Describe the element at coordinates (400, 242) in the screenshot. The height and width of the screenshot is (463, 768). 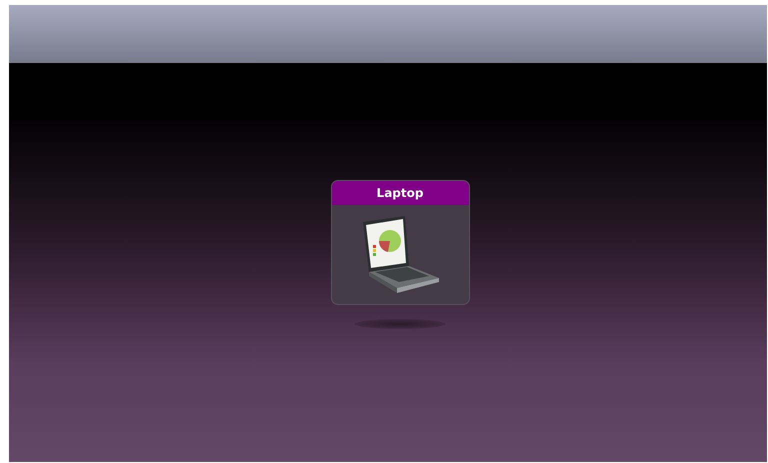
I see `device-tile: Laptop` at that location.